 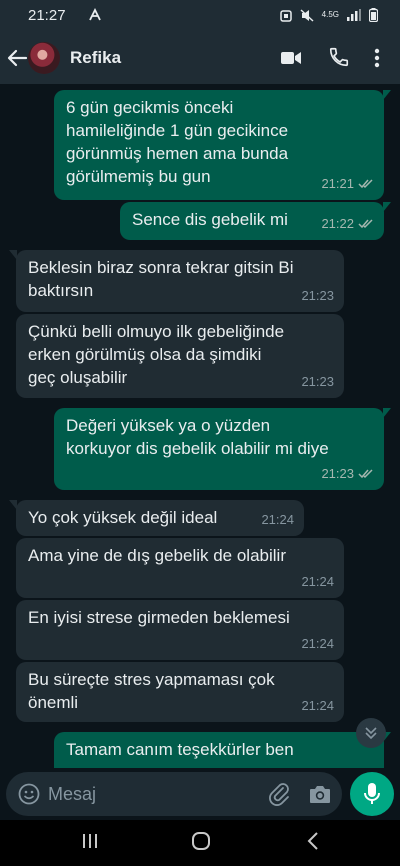 I want to click on status-icons: 4.5G, so click(x=328, y=15).